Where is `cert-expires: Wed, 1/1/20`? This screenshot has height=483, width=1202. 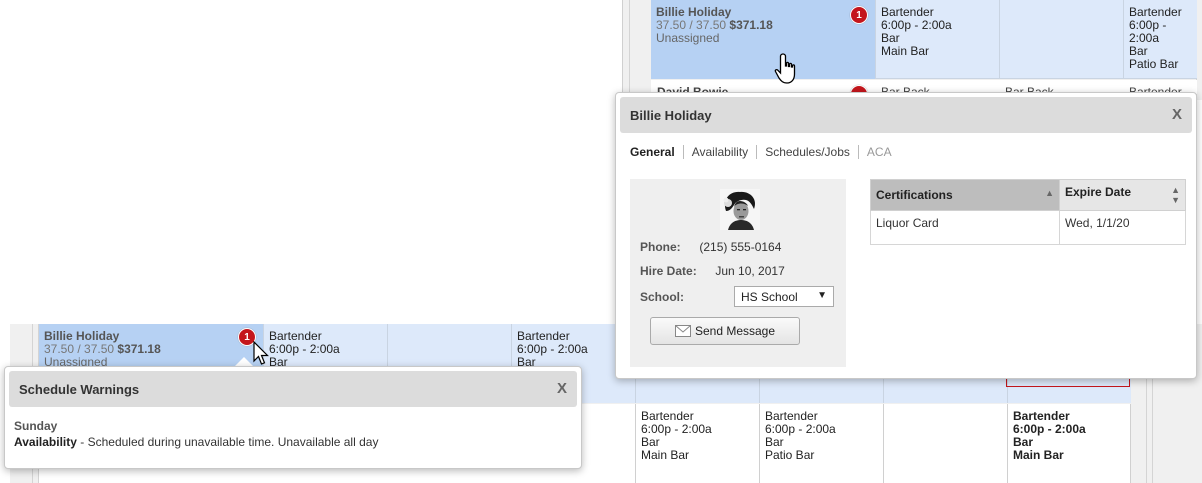 cert-expires: Wed, 1/1/20 is located at coordinates (1122, 227).